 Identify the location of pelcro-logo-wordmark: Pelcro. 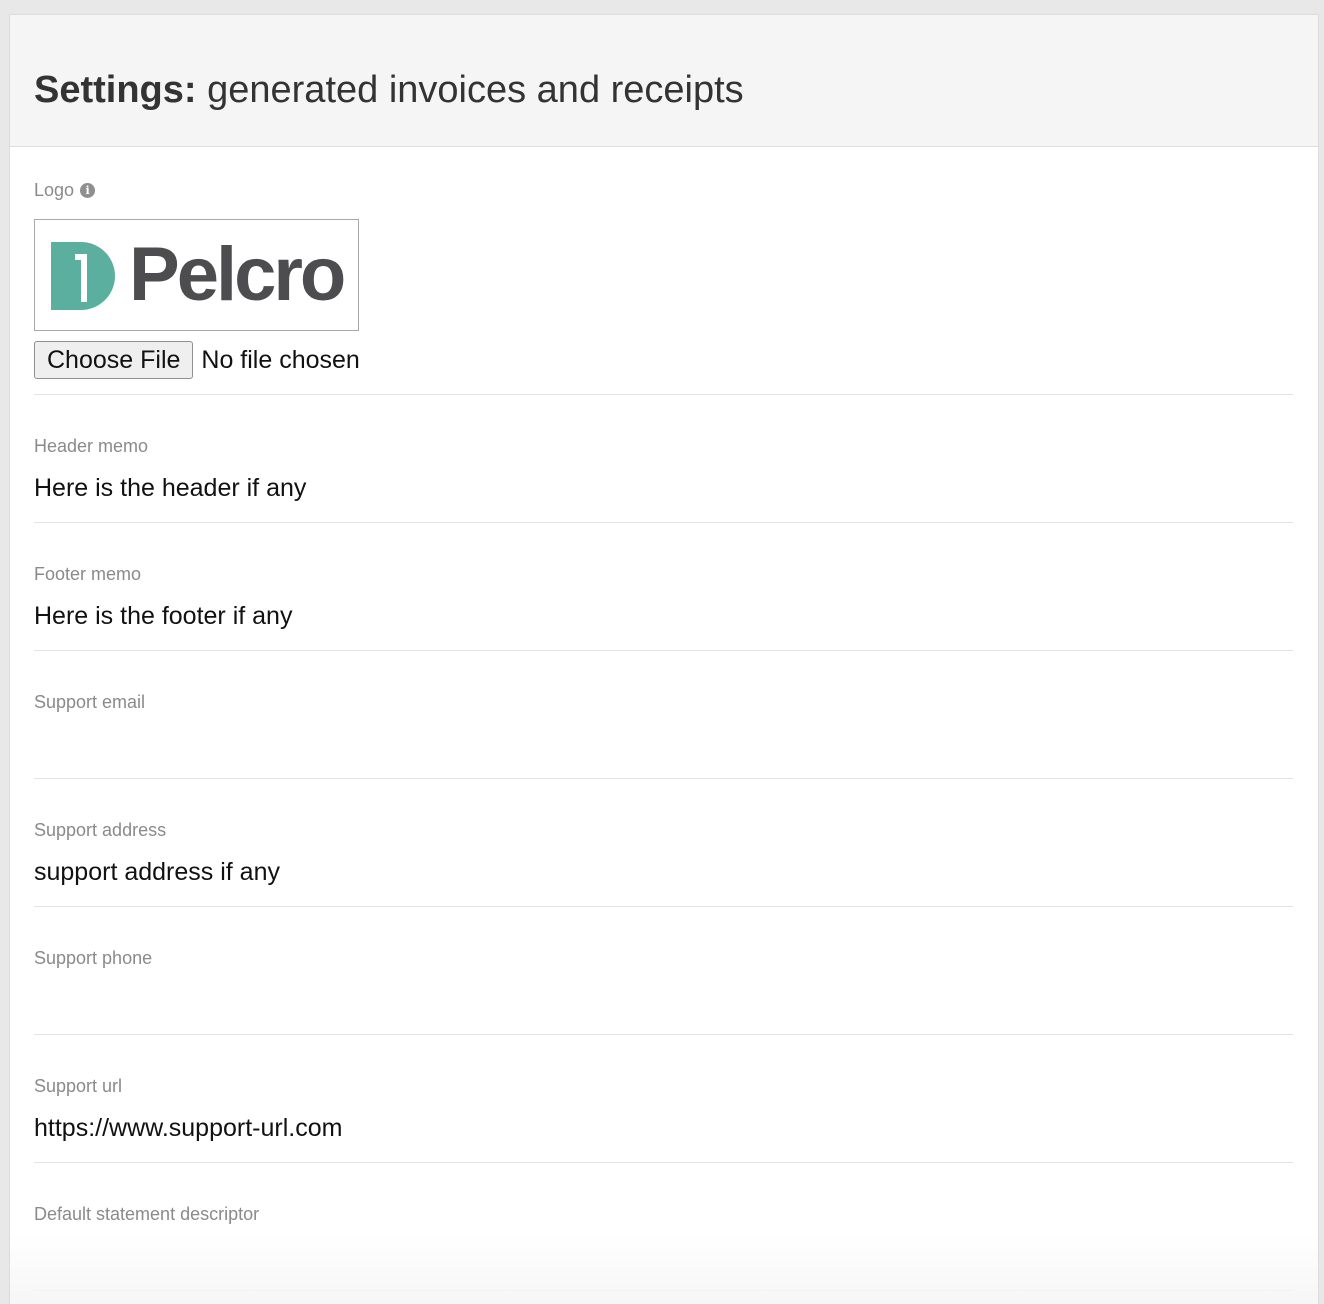
(237, 274).